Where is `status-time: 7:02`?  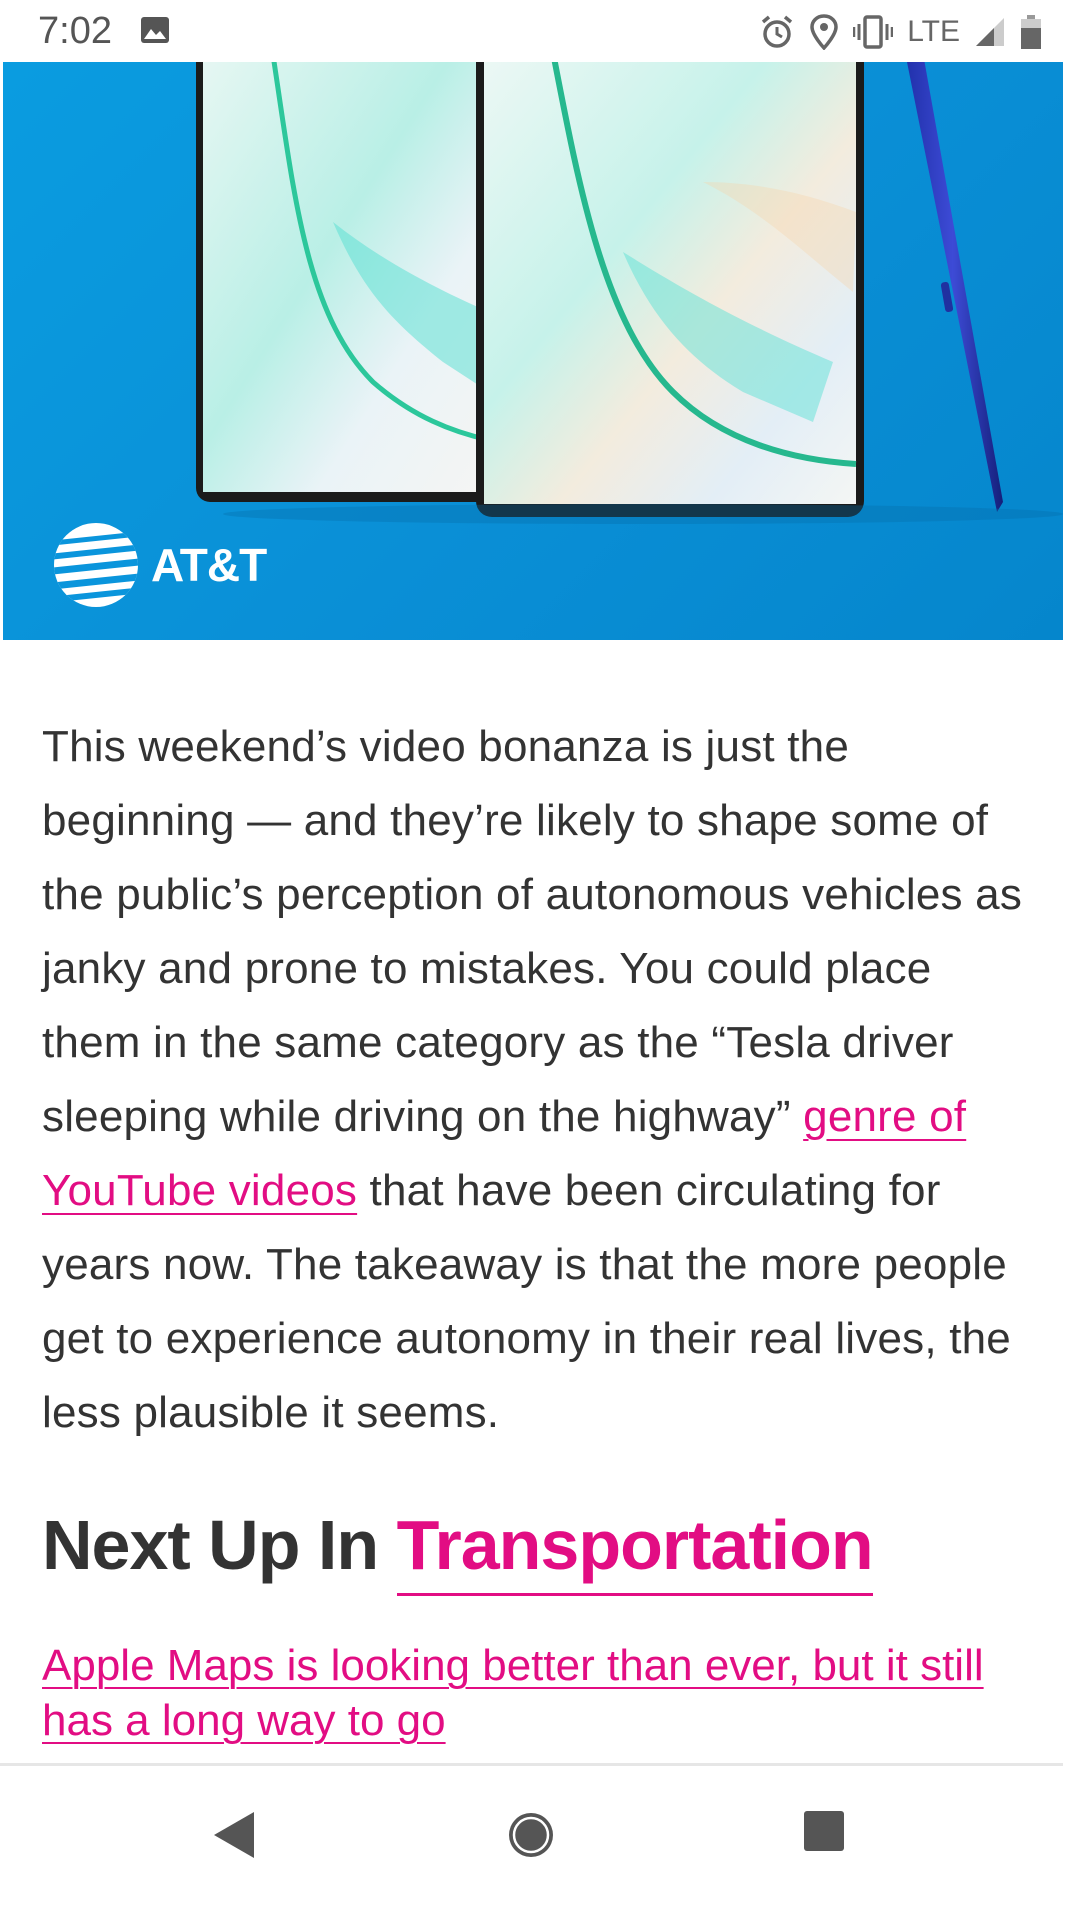
status-time: 7:02 is located at coordinates (75, 31).